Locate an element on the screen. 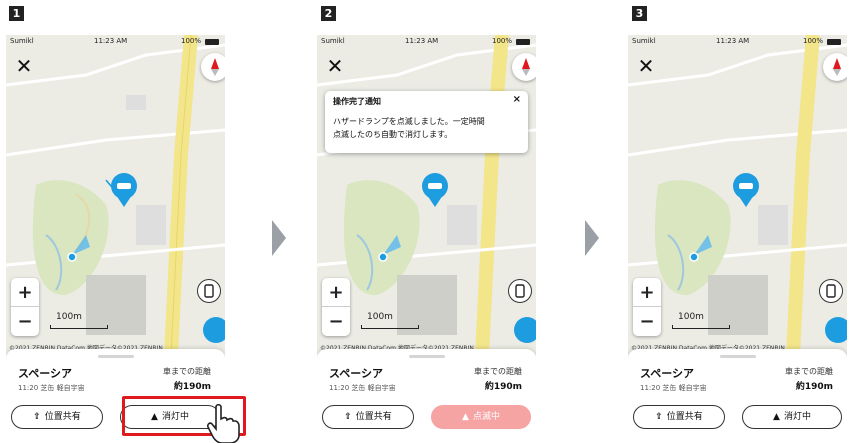 The width and height of the screenshot is (852, 443). step-badge-3: 3 is located at coordinates (639, 13).